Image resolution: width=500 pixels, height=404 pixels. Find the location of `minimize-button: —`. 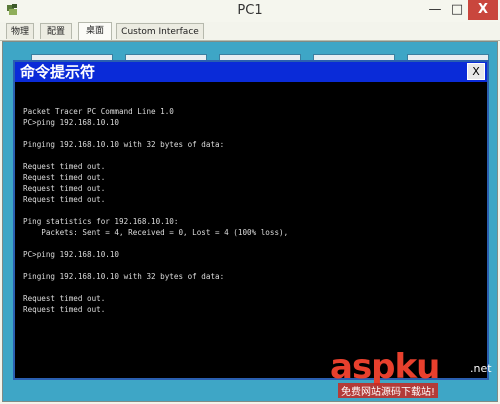

minimize-button: — is located at coordinates (435, 10).